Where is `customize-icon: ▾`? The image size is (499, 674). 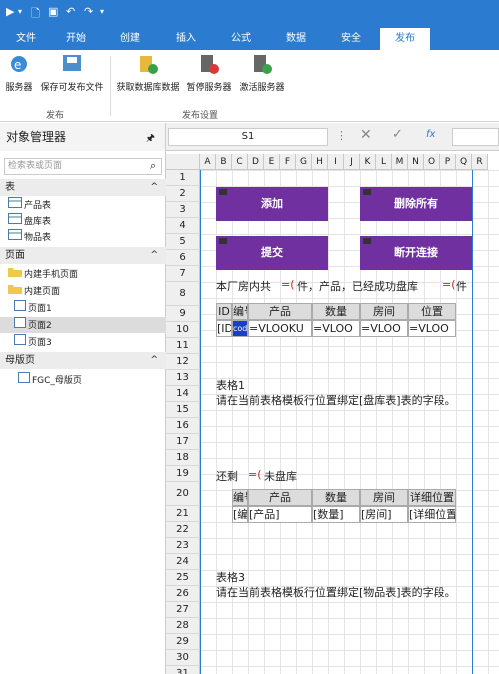 customize-icon: ▾ is located at coordinates (102, 11).